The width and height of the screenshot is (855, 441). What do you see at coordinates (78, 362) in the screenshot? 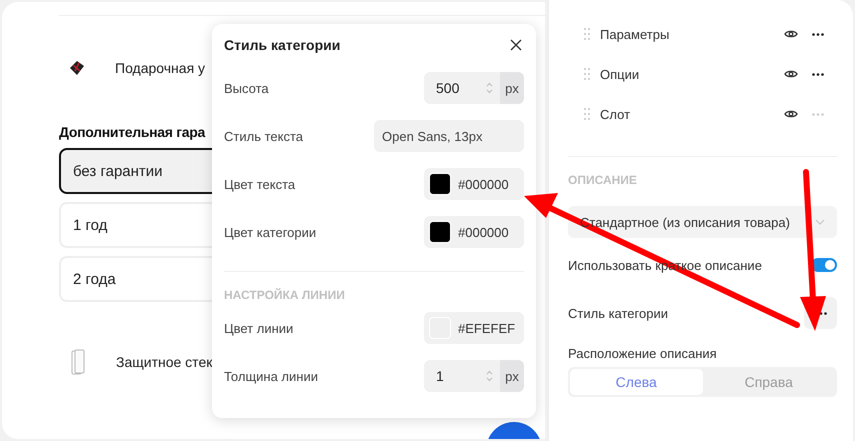
I see `glass-panel-icon` at bounding box center [78, 362].